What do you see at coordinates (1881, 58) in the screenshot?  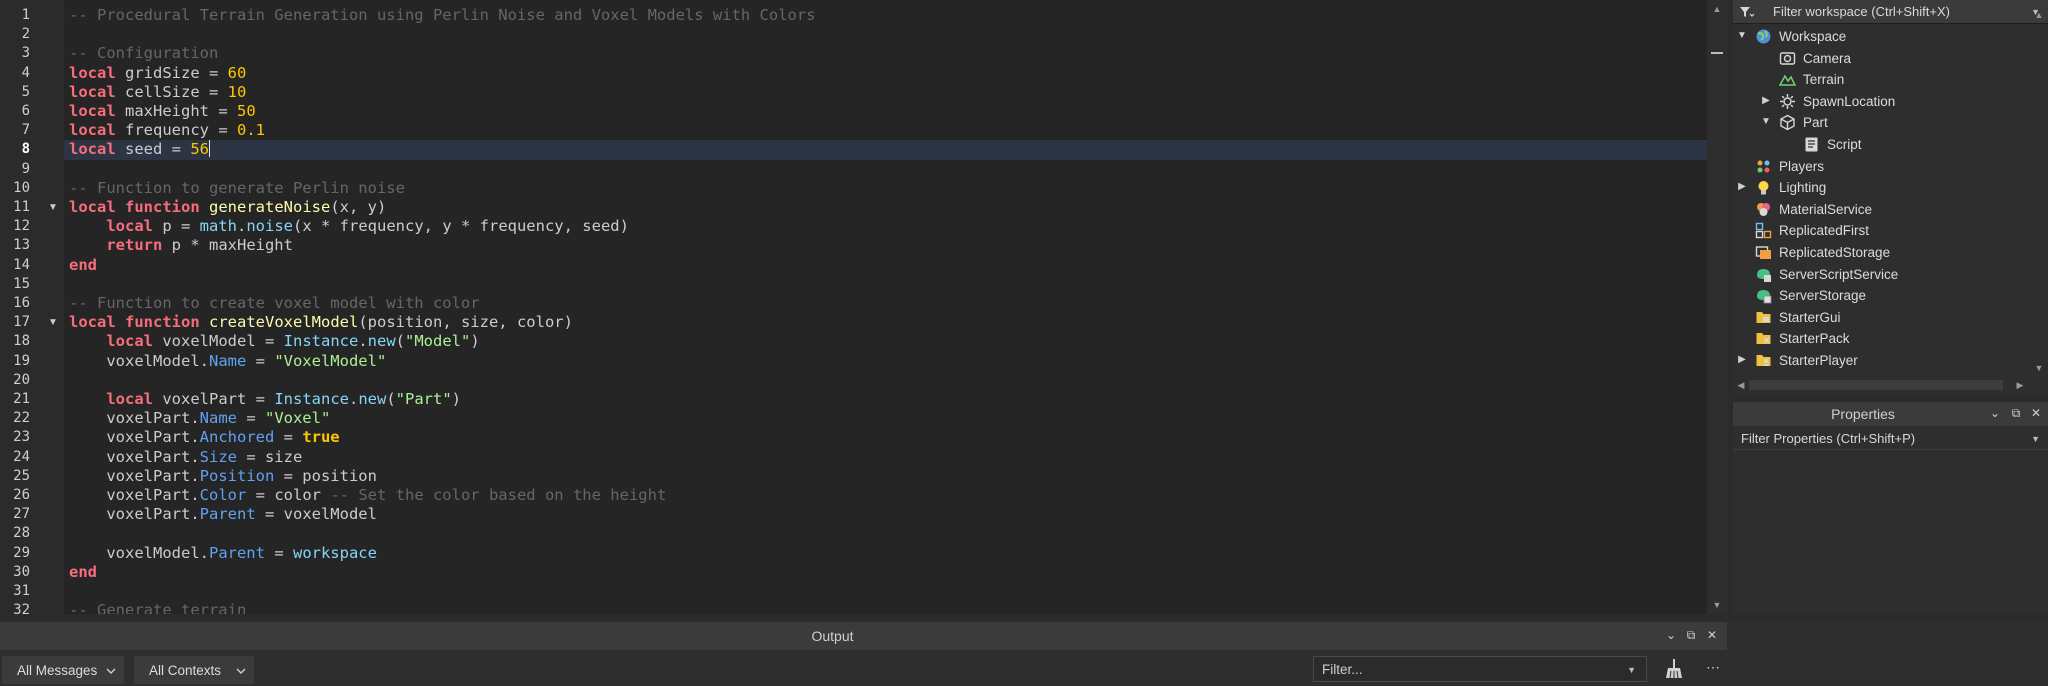 I see `explorer-item-camera: Camera` at bounding box center [1881, 58].